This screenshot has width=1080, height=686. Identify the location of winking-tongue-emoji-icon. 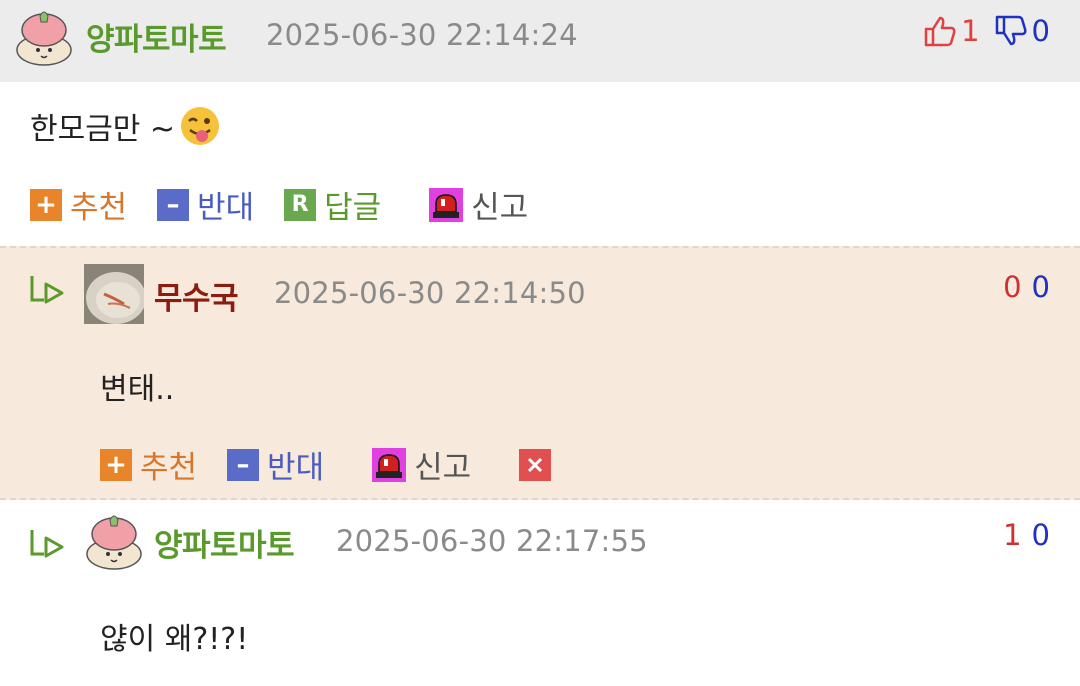
(200, 126).